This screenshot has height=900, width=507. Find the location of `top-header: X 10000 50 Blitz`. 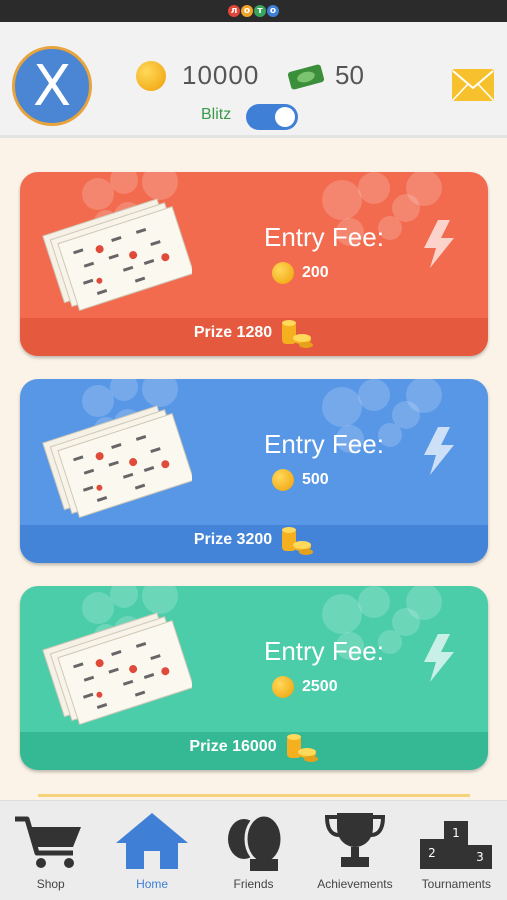

top-header: X 10000 50 Blitz is located at coordinates (253, 80).